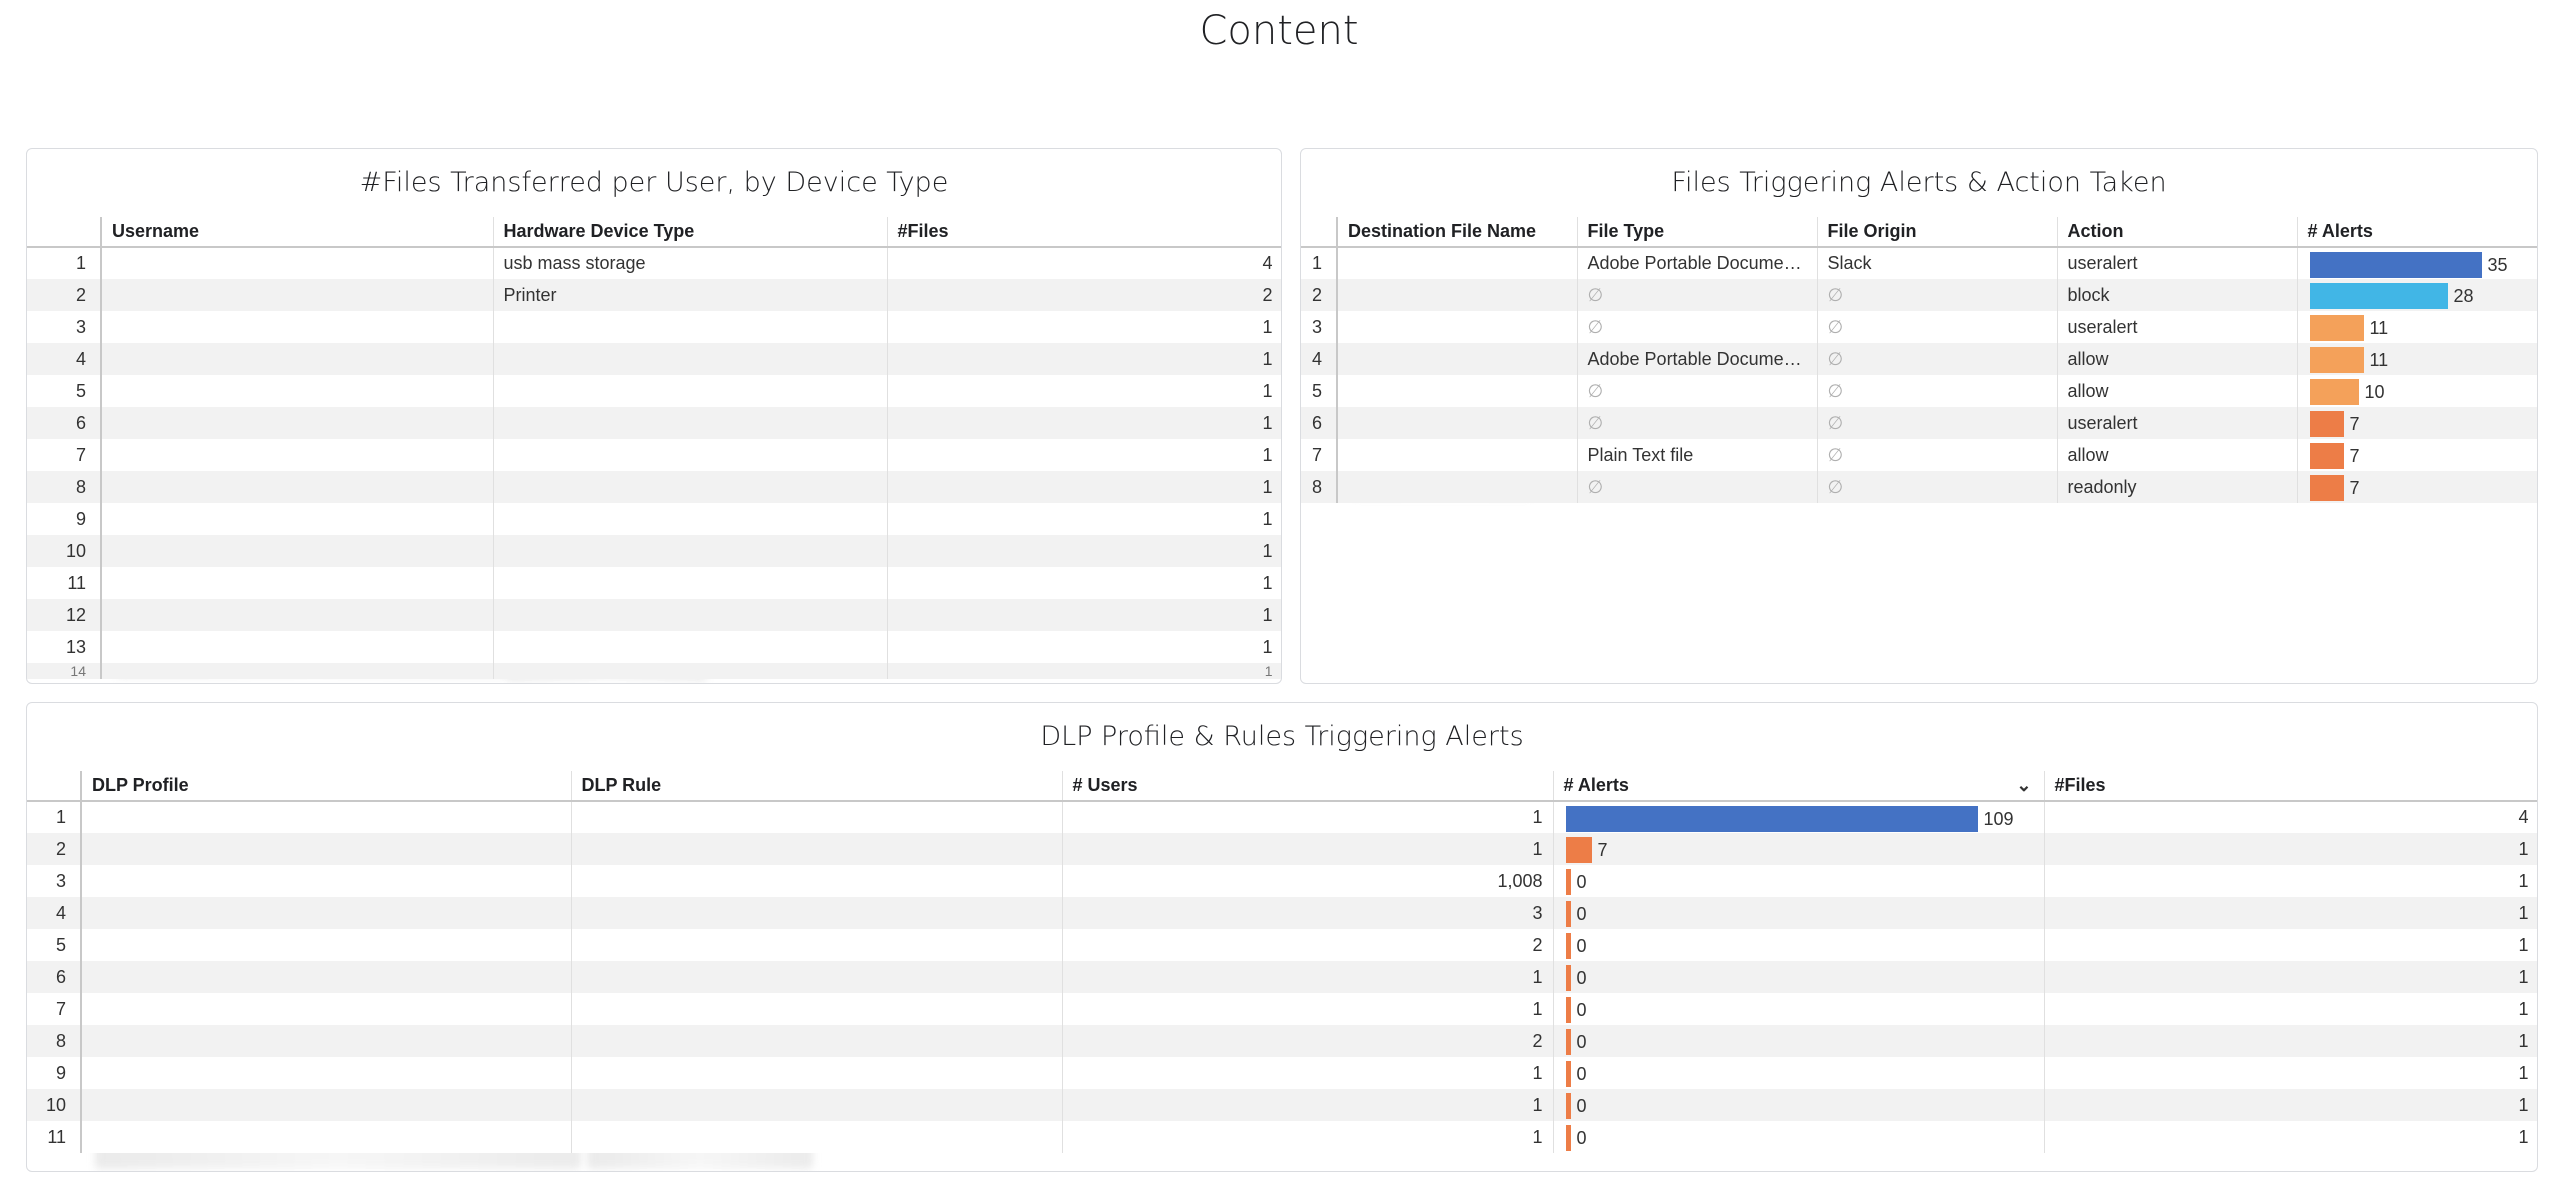 The width and height of the screenshot is (2558, 1180). What do you see at coordinates (1919, 327) in the screenshot?
I see `table-row: 3 ∅ ∅ useralert 11` at bounding box center [1919, 327].